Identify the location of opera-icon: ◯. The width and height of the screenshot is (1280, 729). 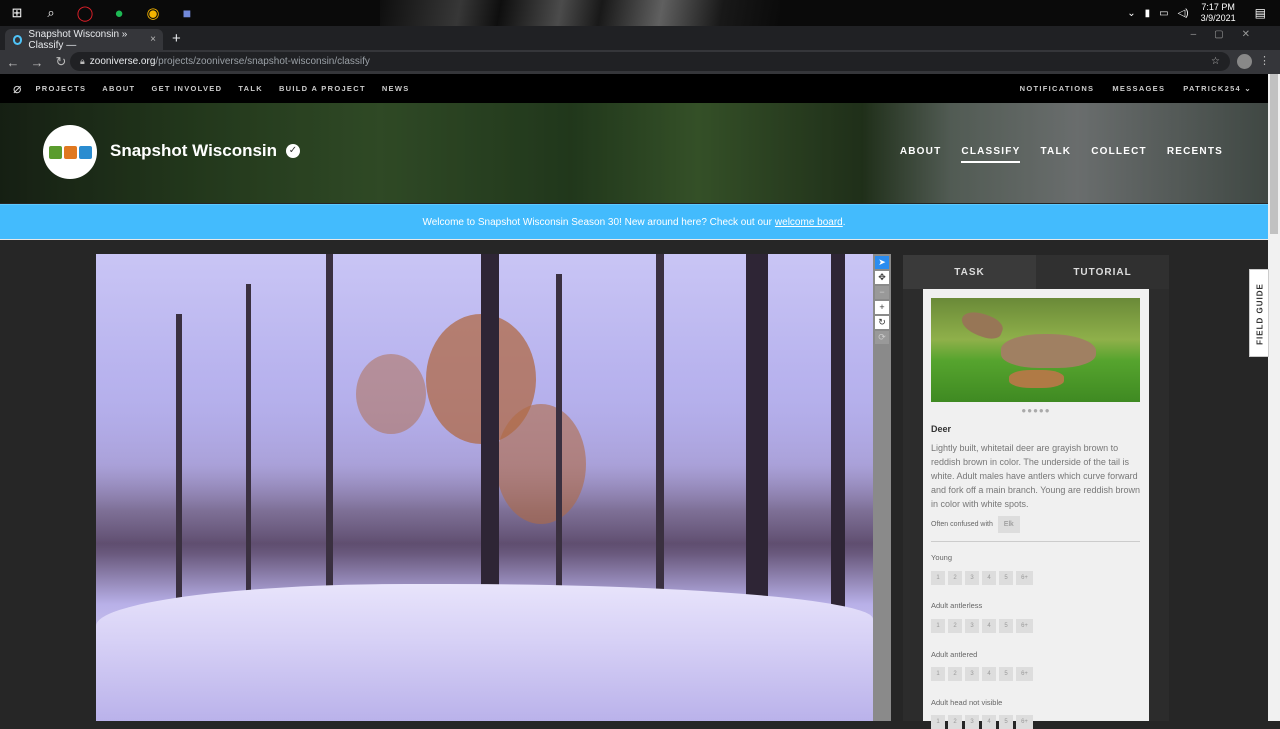
(85, 13).